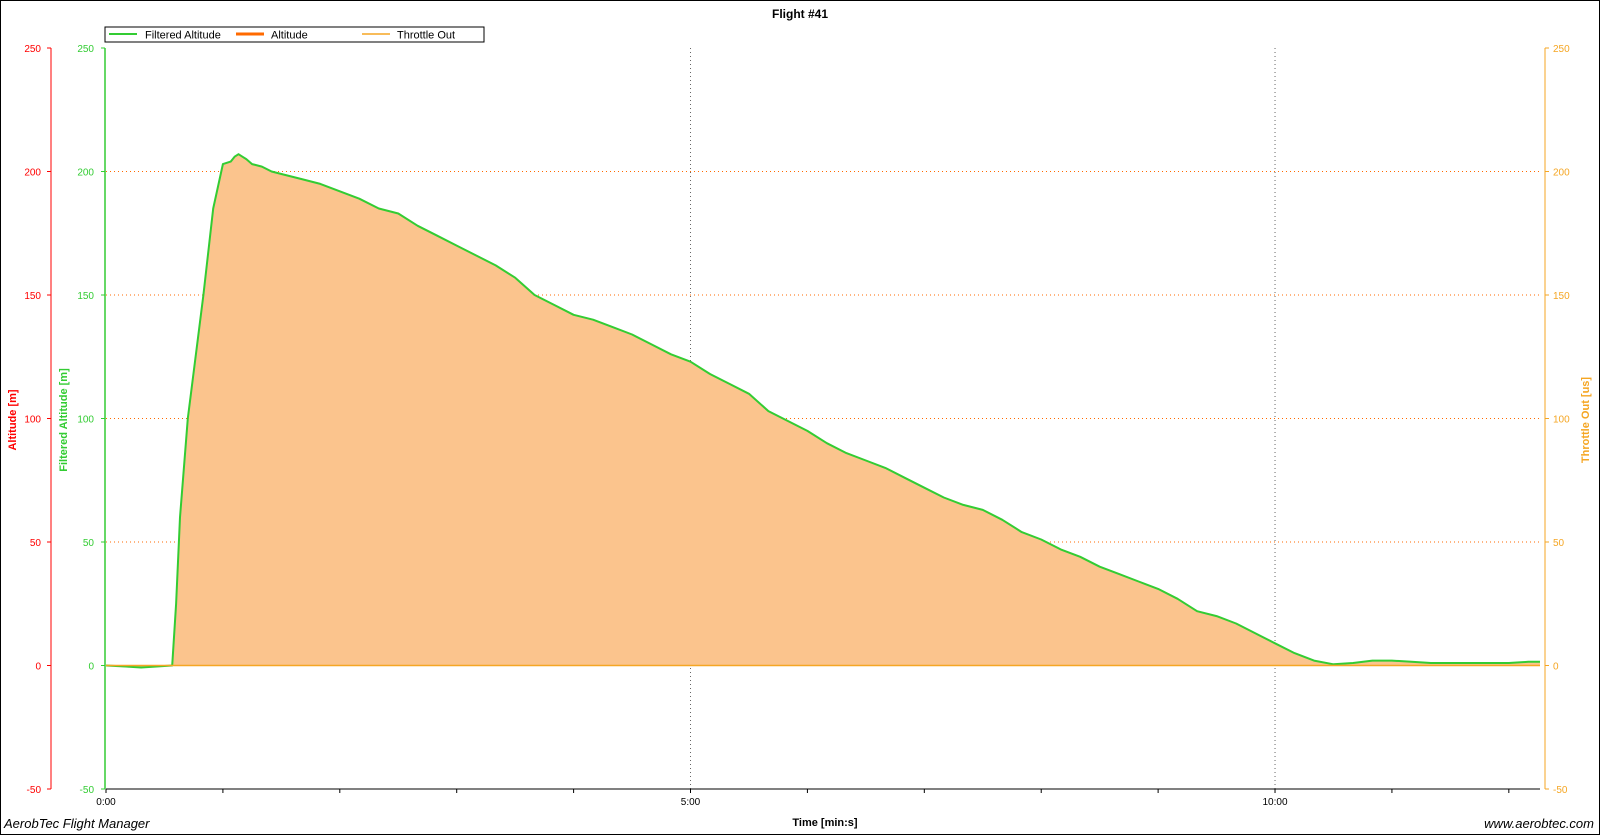 This screenshot has width=1600, height=835. Describe the element at coordinates (426, 36) in the screenshot. I see `legend-label-throttle-out: Throttle Out` at that location.